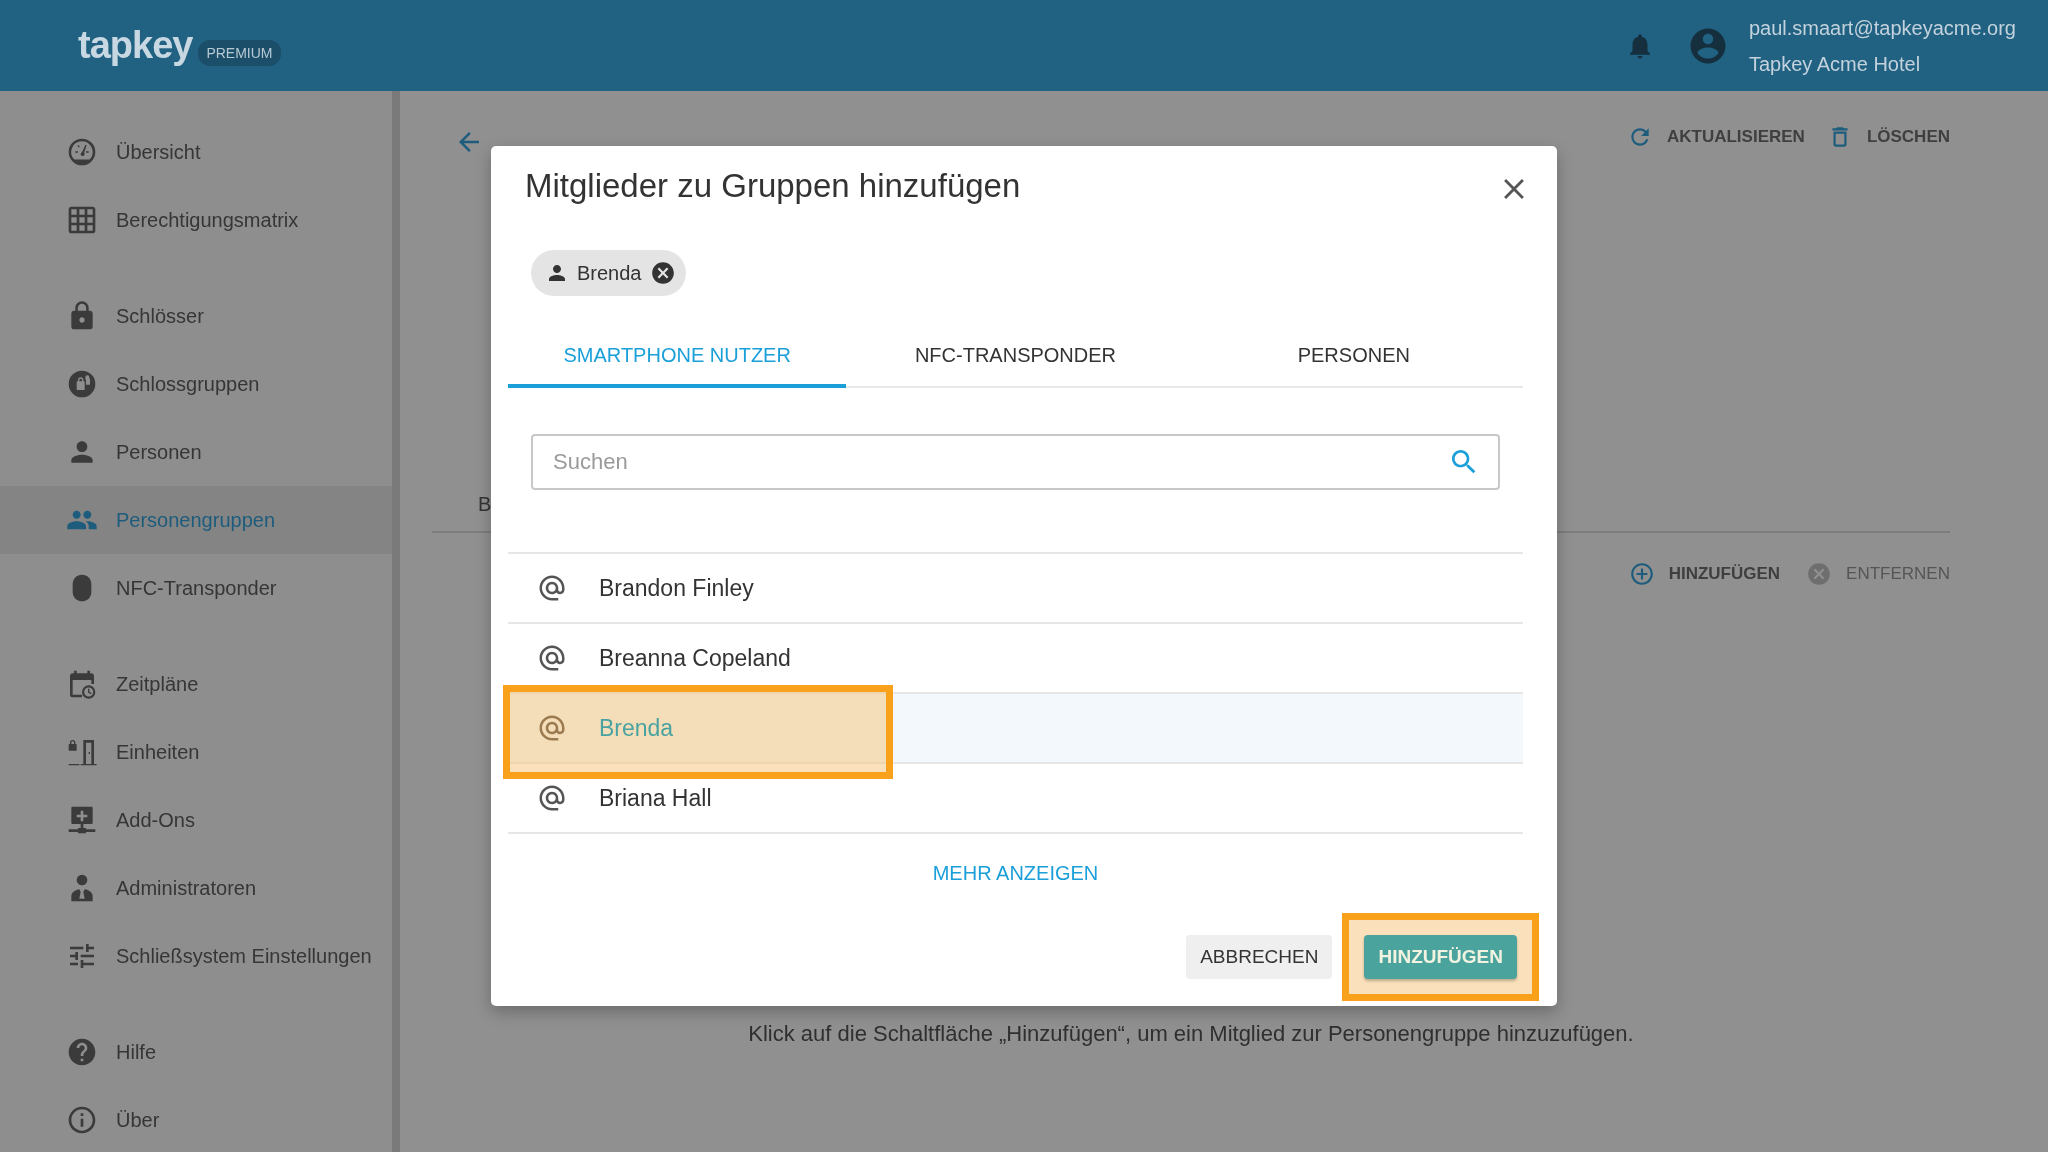  Describe the element at coordinates (196, 452) in the screenshot. I see `sidebar-item: Personen` at that location.